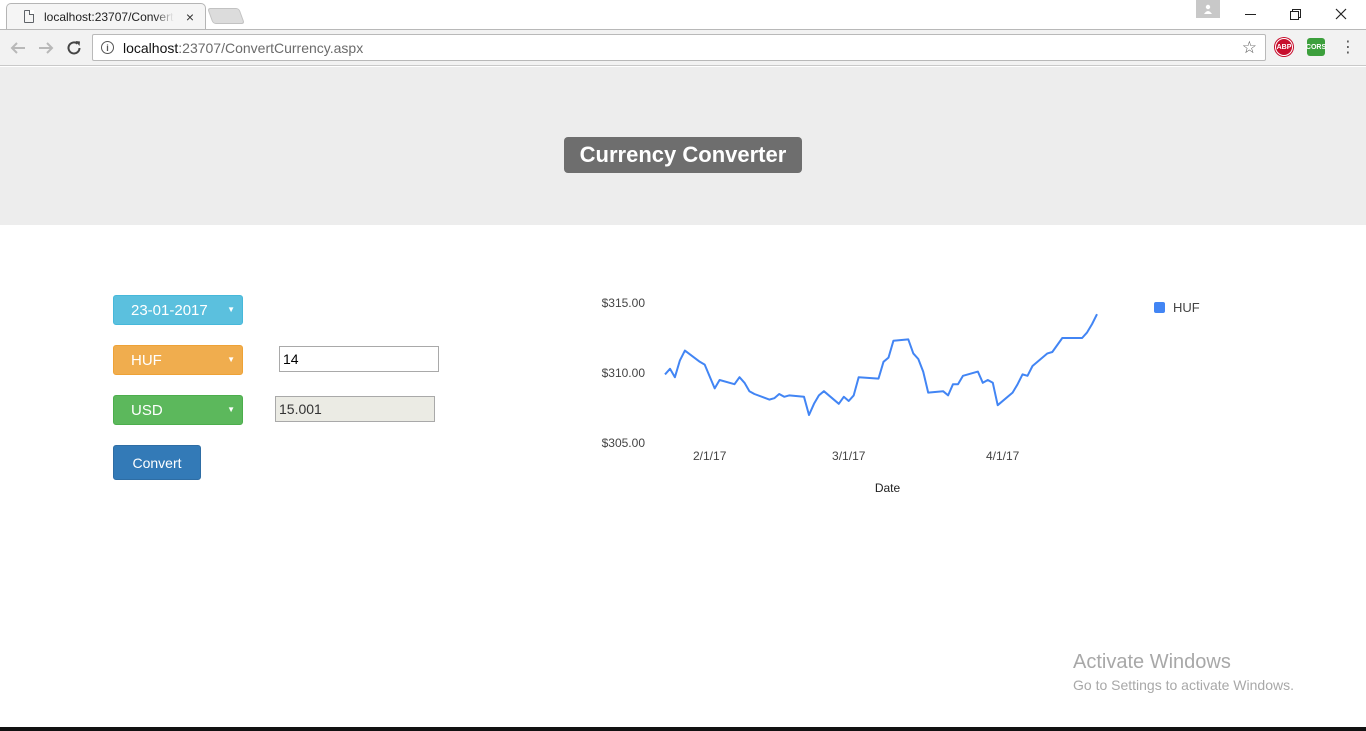  Describe the element at coordinates (355, 409) in the screenshot. I see `result-field` at that location.